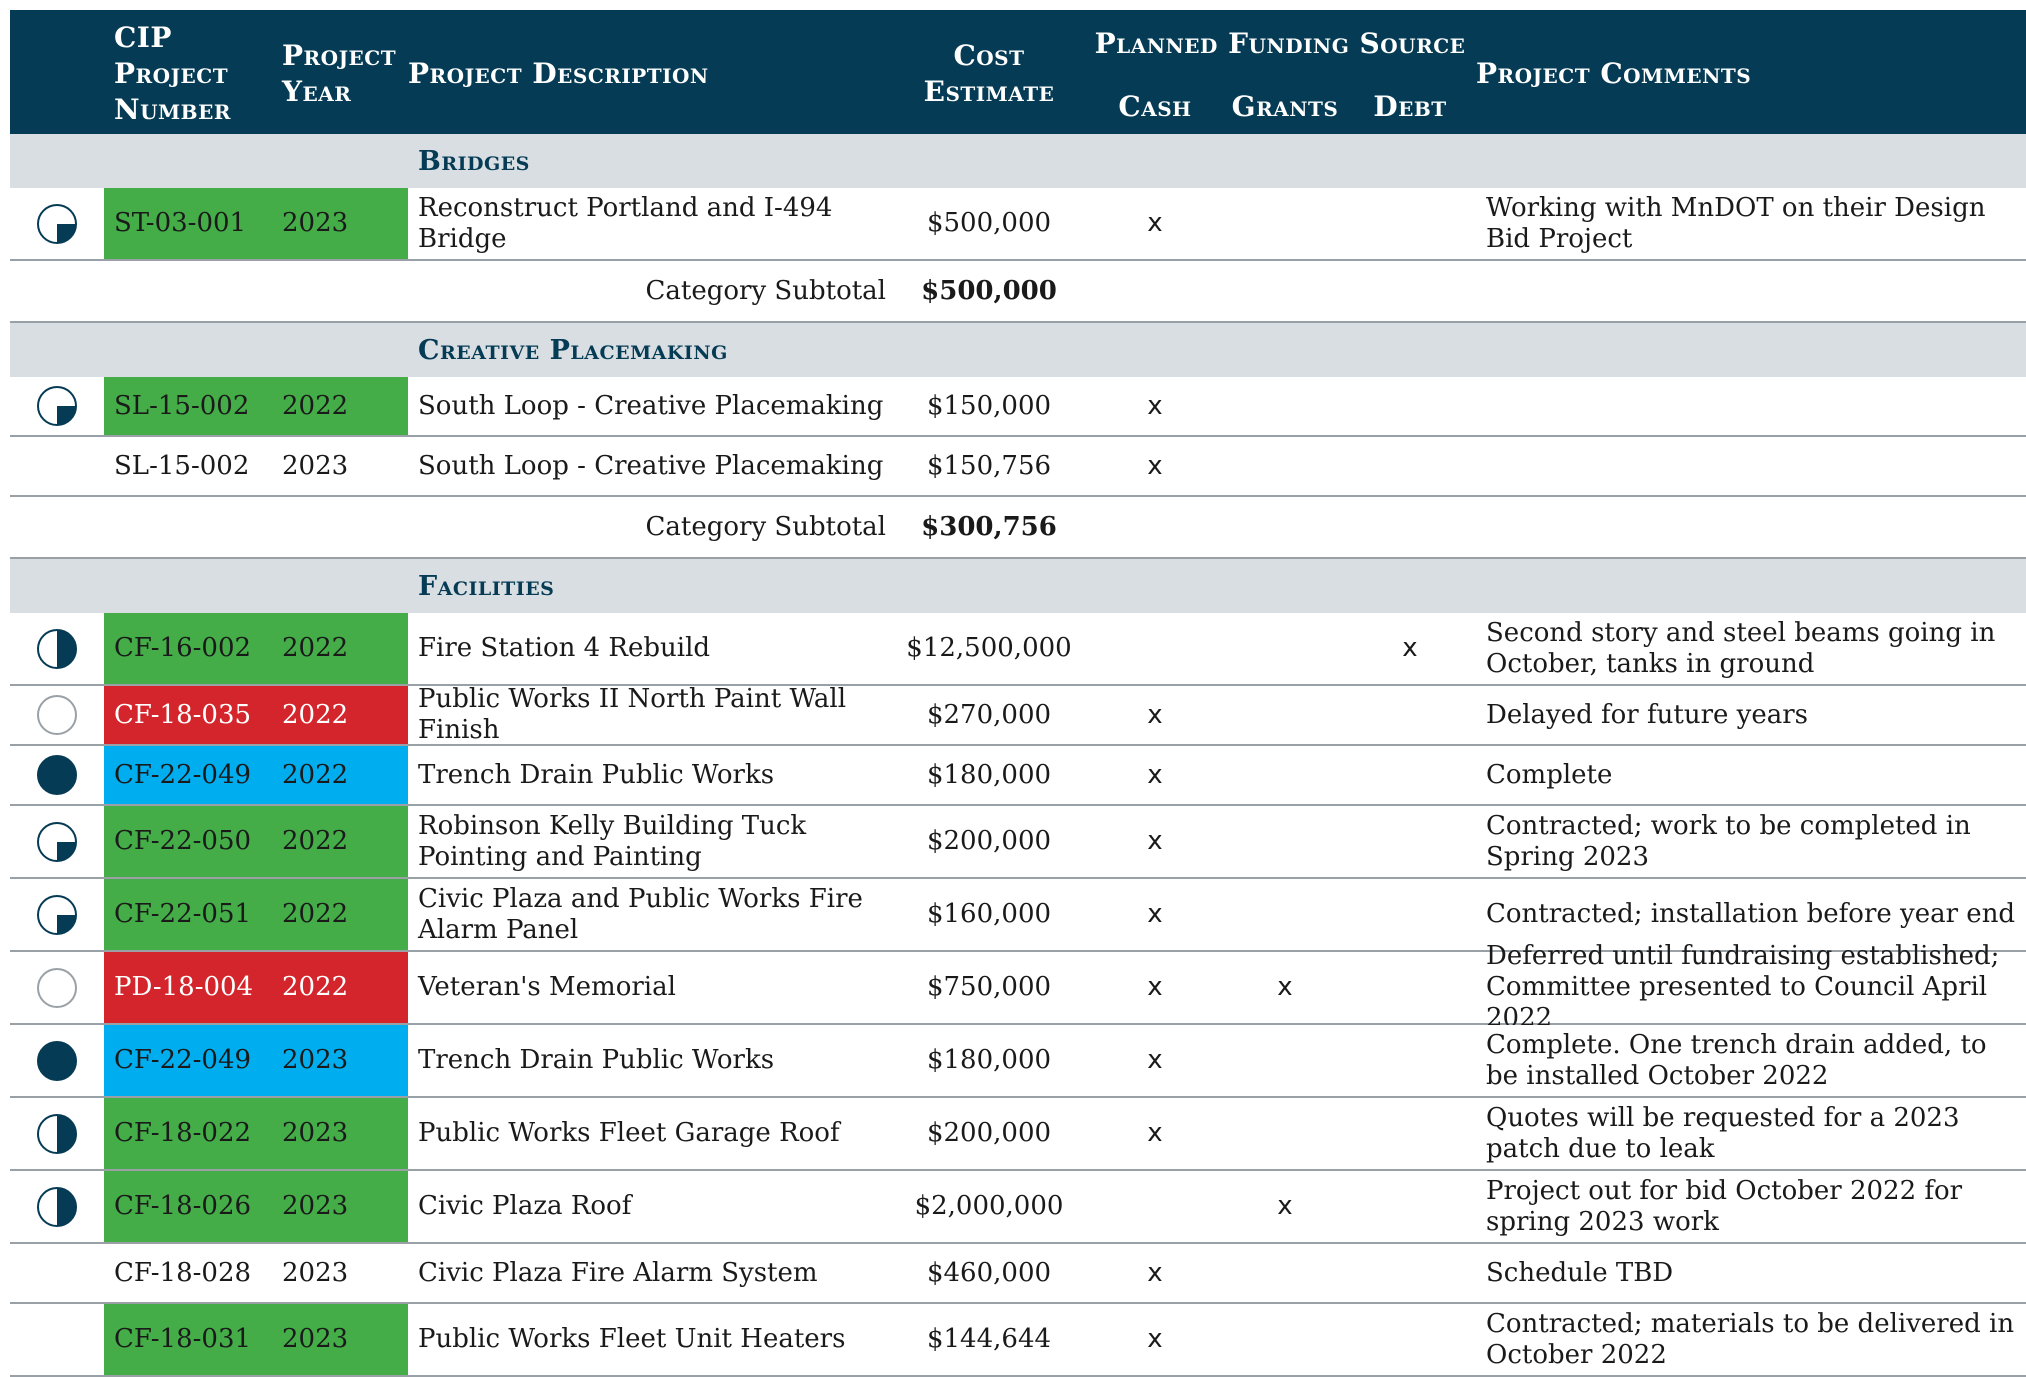  Describe the element at coordinates (564, 648) in the screenshot. I see `project-description: Fire Station 4 Rebuild` at that location.